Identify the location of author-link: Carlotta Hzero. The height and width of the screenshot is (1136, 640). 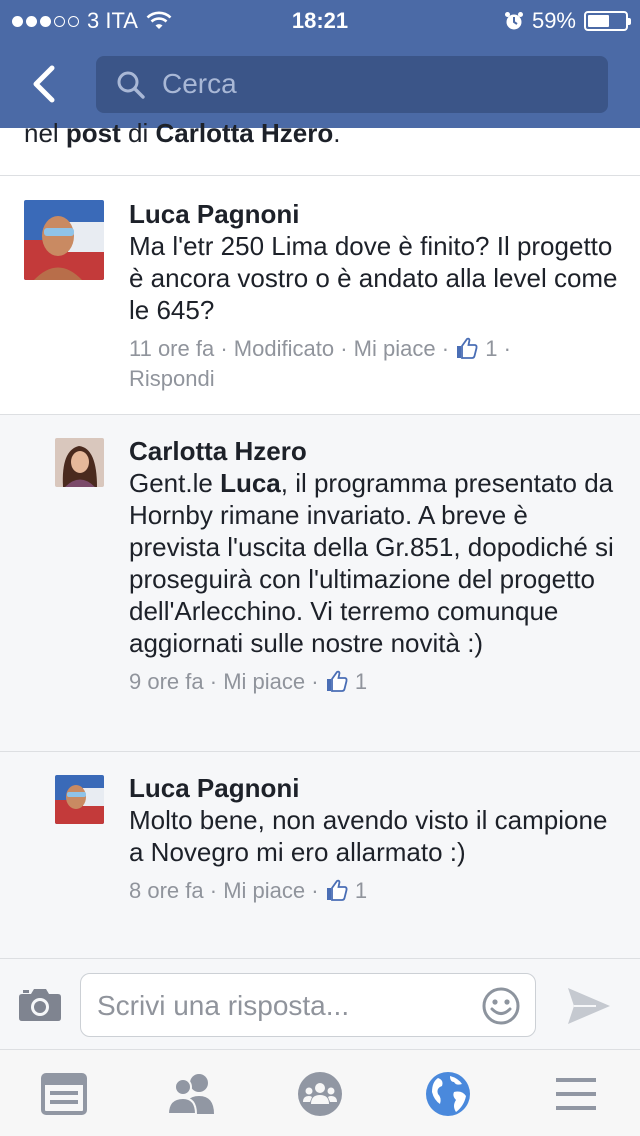
(245, 133).